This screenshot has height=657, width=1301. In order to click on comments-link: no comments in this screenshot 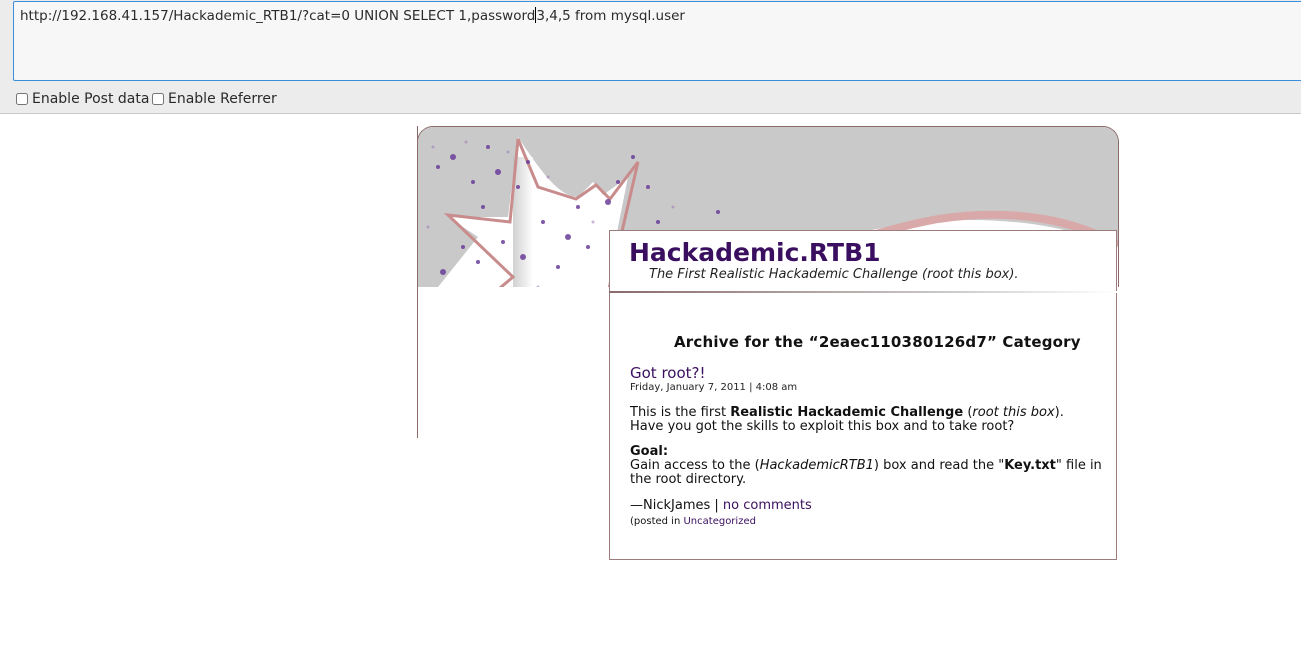, I will do `click(767, 505)`.